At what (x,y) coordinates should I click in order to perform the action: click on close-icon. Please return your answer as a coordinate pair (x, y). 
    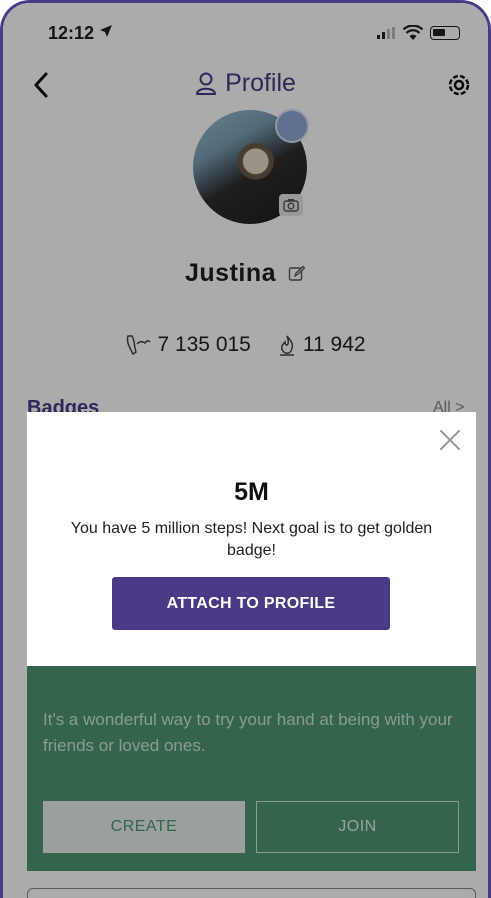
    Looking at the image, I should click on (450, 440).